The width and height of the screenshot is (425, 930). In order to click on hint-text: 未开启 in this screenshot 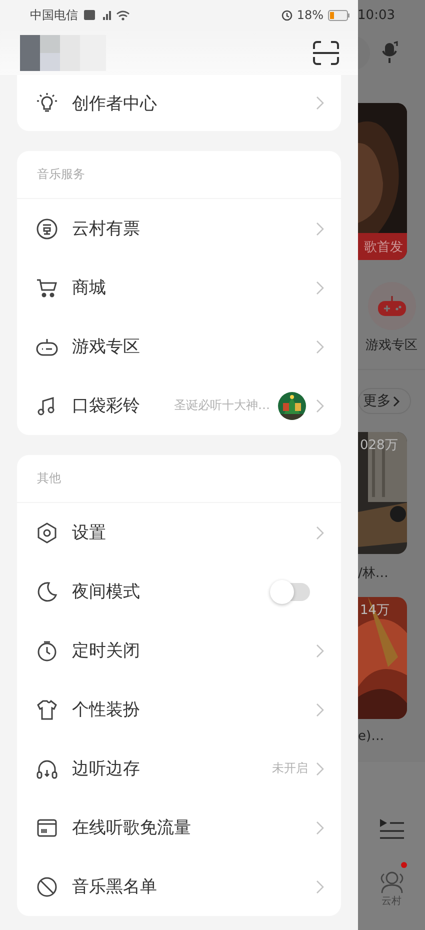, I will do `click(290, 768)`.